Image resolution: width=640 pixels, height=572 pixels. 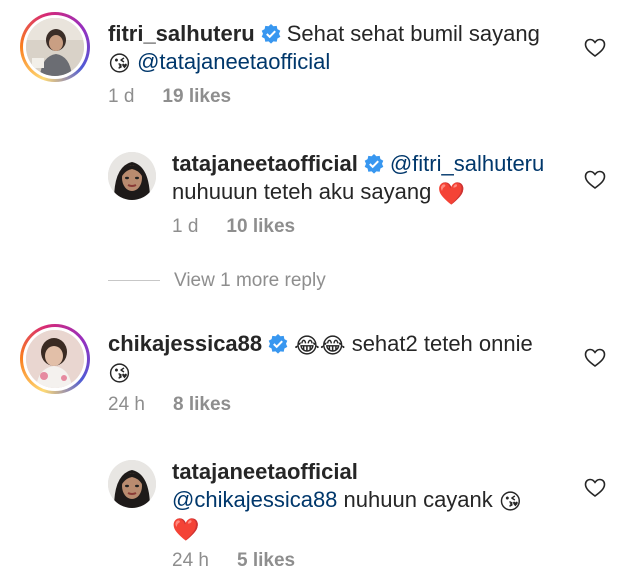 What do you see at coordinates (302, 191) in the screenshot?
I see `comment-text: nuhuuun teteh aku sayang` at bounding box center [302, 191].